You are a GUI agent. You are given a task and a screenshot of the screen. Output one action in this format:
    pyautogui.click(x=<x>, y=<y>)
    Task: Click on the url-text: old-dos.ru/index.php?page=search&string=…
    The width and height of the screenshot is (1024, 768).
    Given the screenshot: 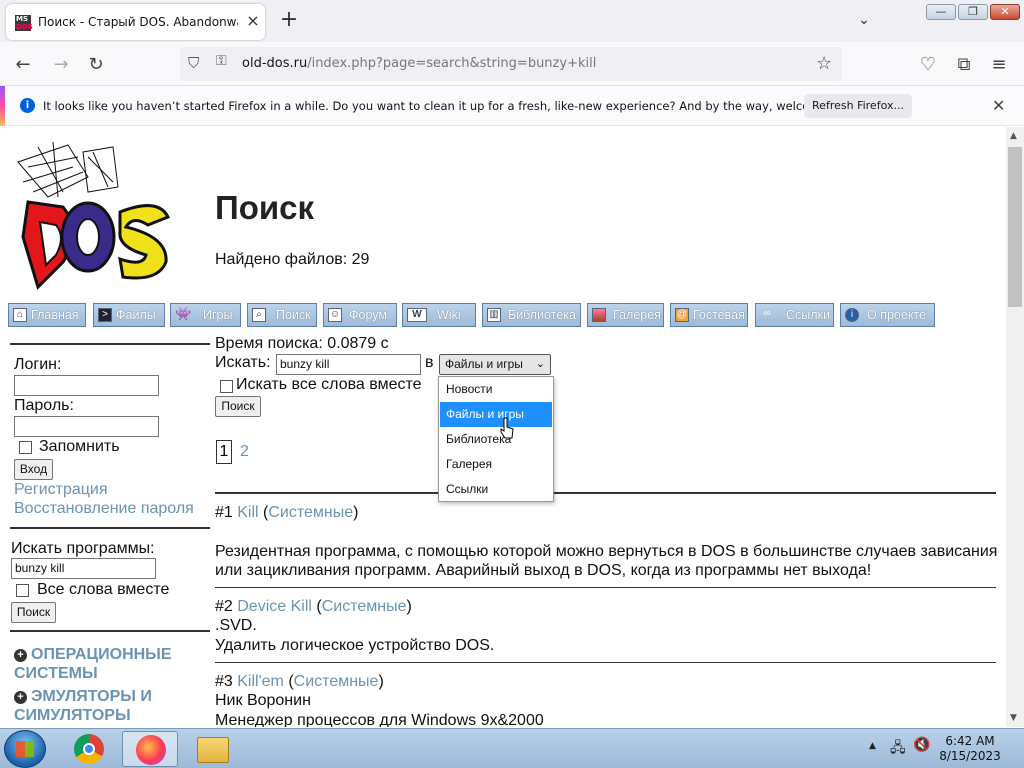 What is the action you would take?
    pyautogui.click(x=419, y=63)
    